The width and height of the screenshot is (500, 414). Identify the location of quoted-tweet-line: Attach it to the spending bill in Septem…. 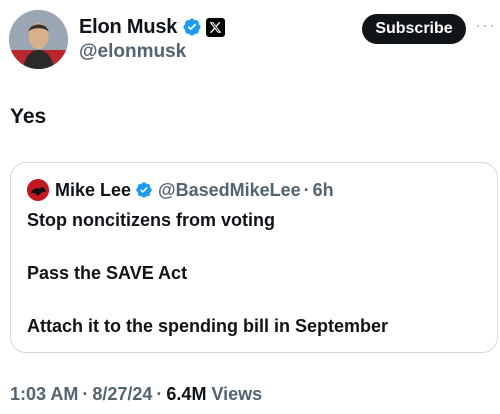
(208, 326).